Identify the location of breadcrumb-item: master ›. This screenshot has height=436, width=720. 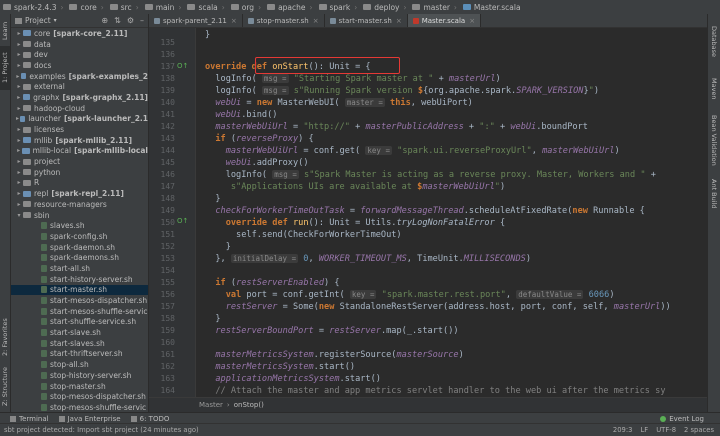
(434, 7).